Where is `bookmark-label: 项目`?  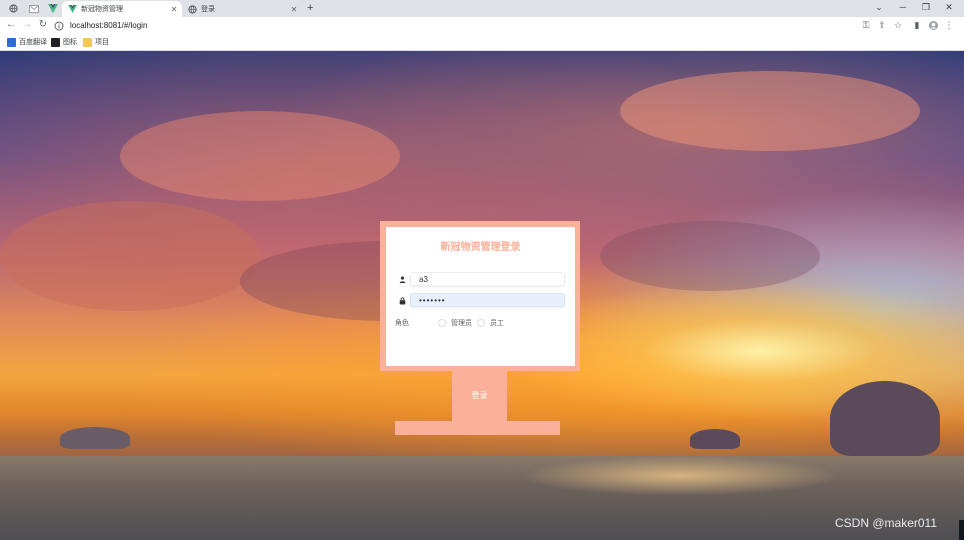
bookmark-label: 项目 is located at coordinates (102, 42).